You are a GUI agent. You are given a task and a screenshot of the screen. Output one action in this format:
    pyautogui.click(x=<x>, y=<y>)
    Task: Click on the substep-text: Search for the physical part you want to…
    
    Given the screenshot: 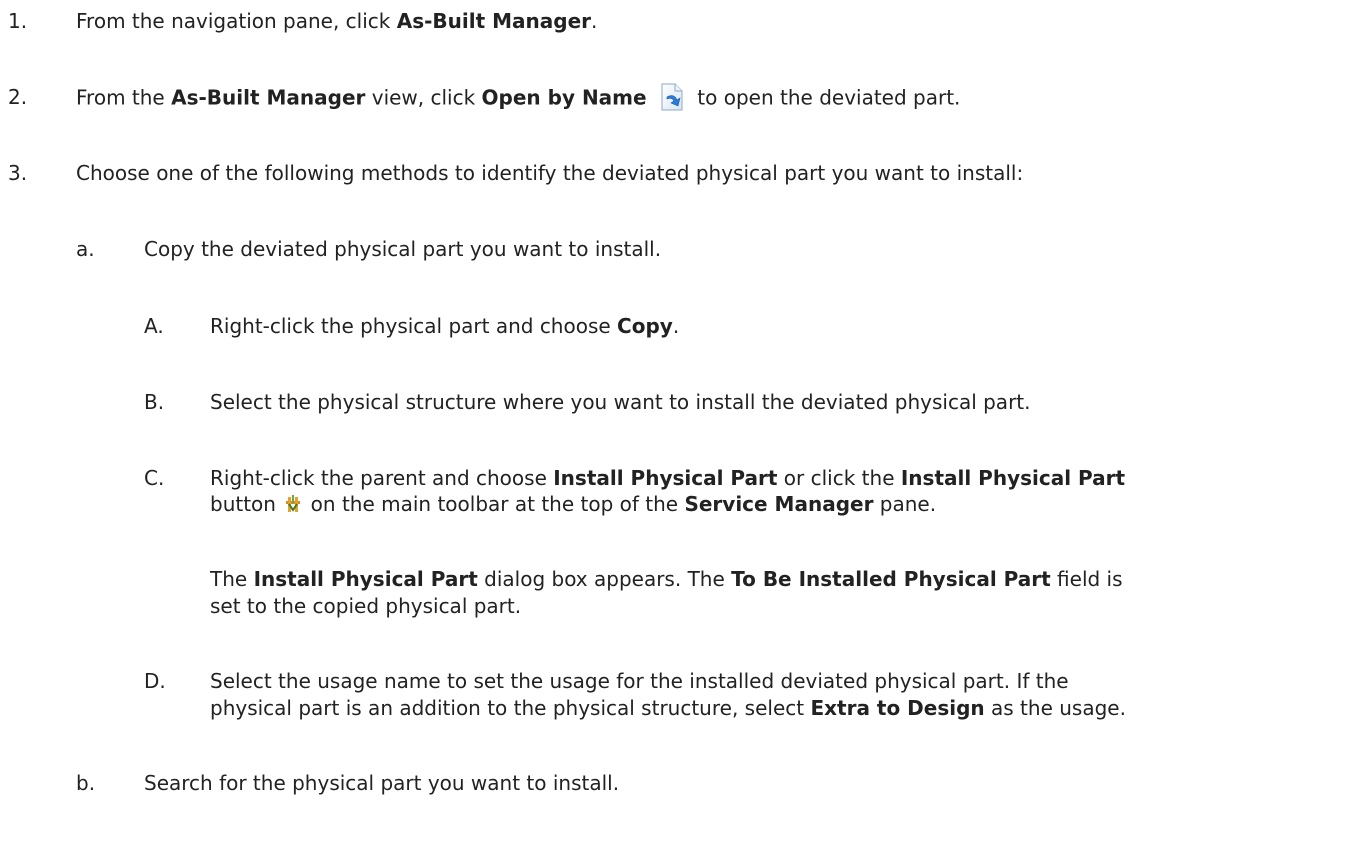 What is the action you would take?
    pyautogui.click(x=382, y=783)
    